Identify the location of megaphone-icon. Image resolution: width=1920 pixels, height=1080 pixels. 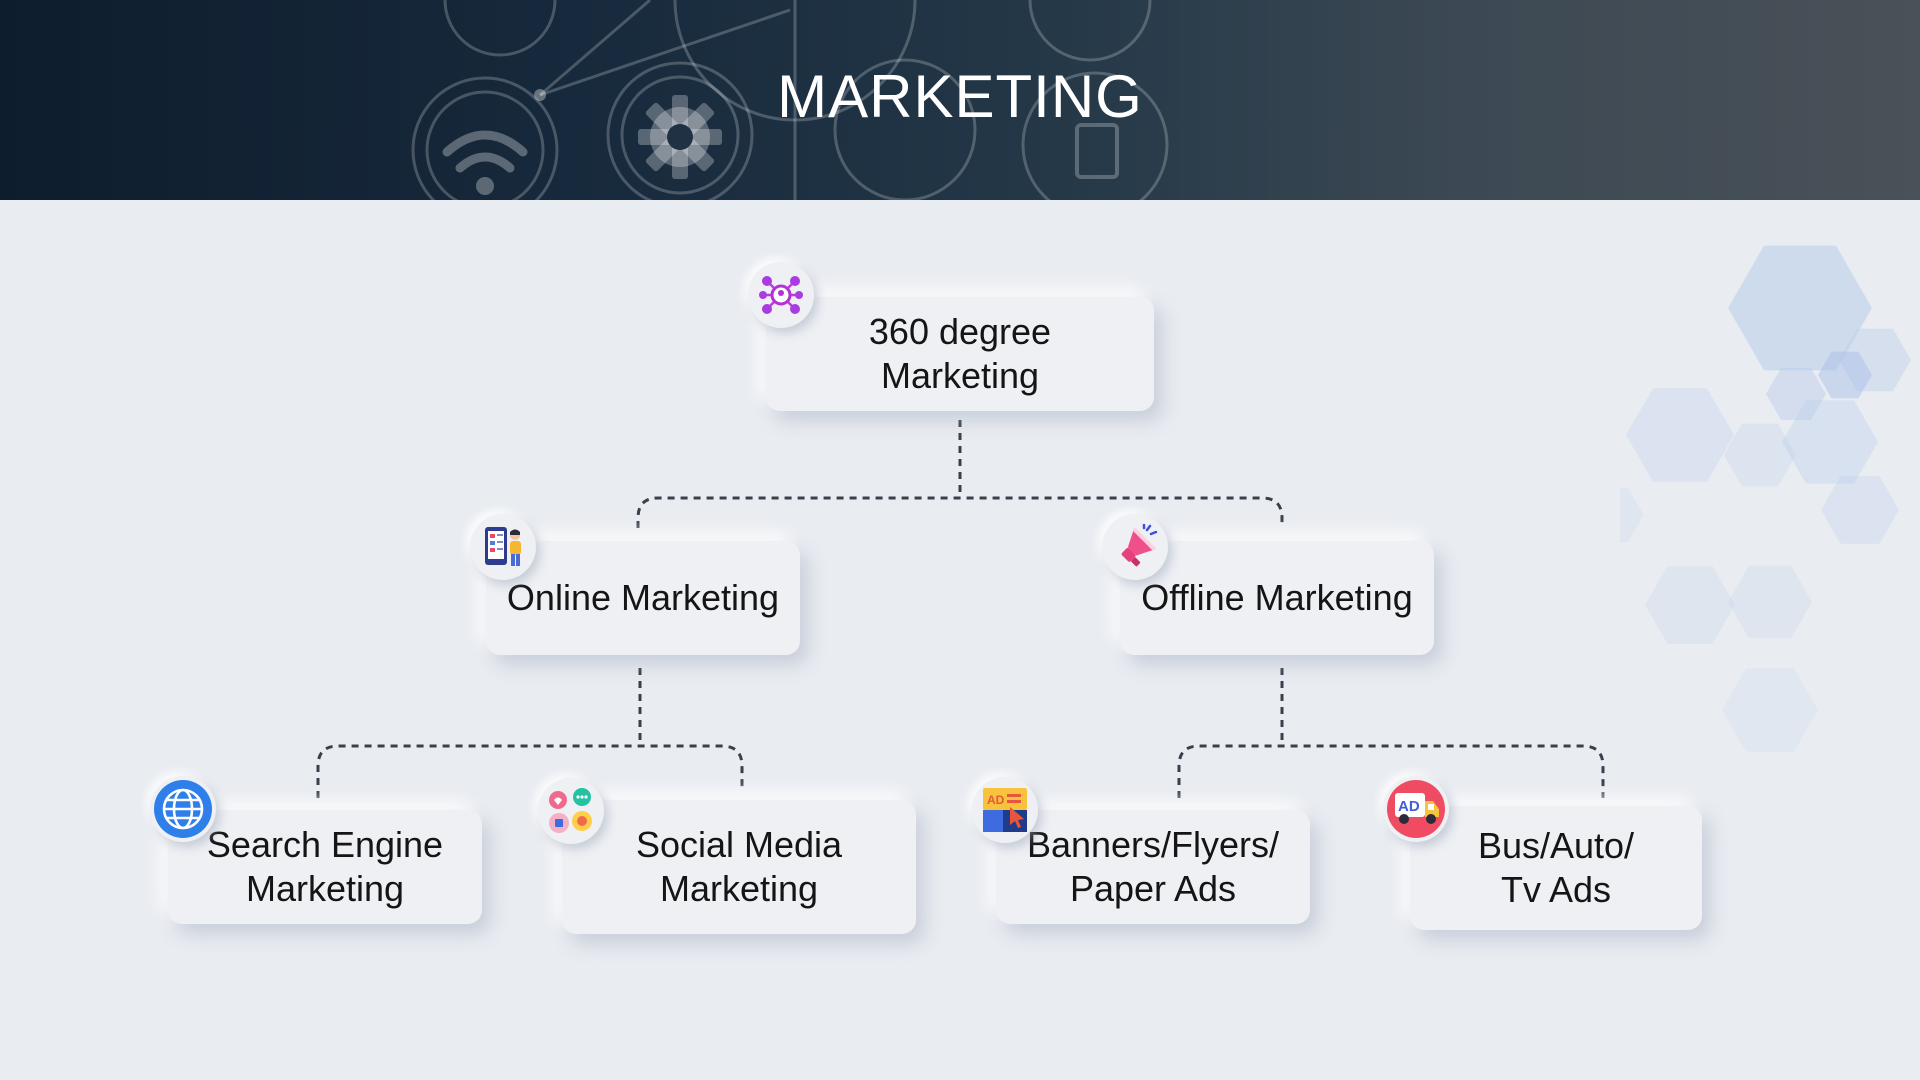
(1135, 547).